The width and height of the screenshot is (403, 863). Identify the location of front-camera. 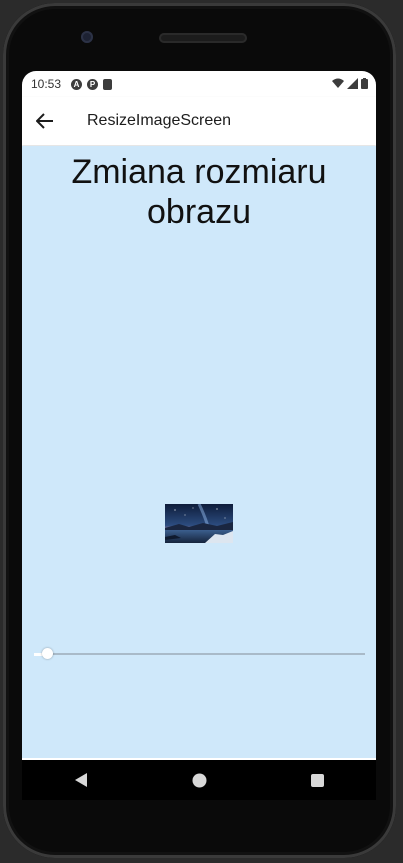
(87, 37).